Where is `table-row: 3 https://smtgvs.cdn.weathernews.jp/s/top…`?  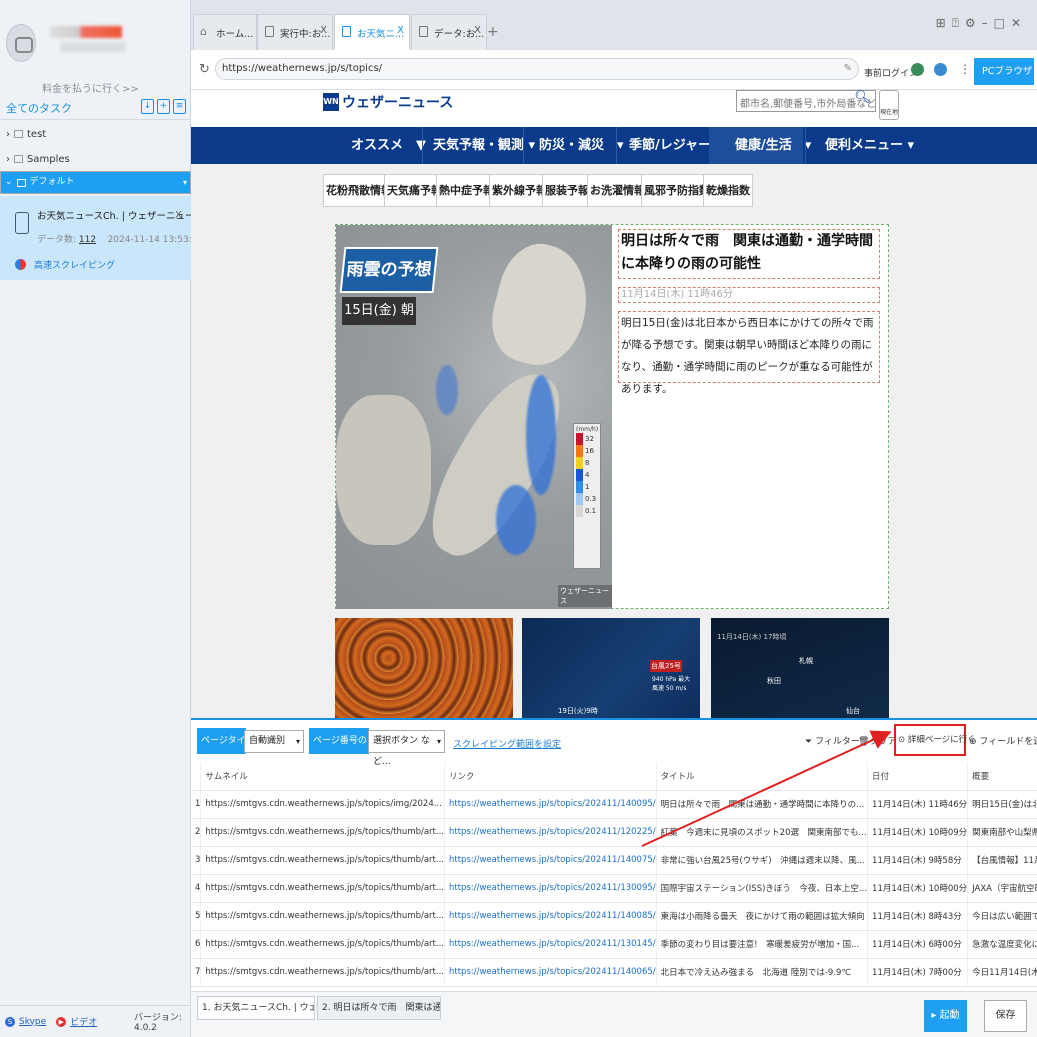 table-row: 3 https://smtgvs.cdn.weathernews.jp/s/top… is located at coordinates (614, 860).